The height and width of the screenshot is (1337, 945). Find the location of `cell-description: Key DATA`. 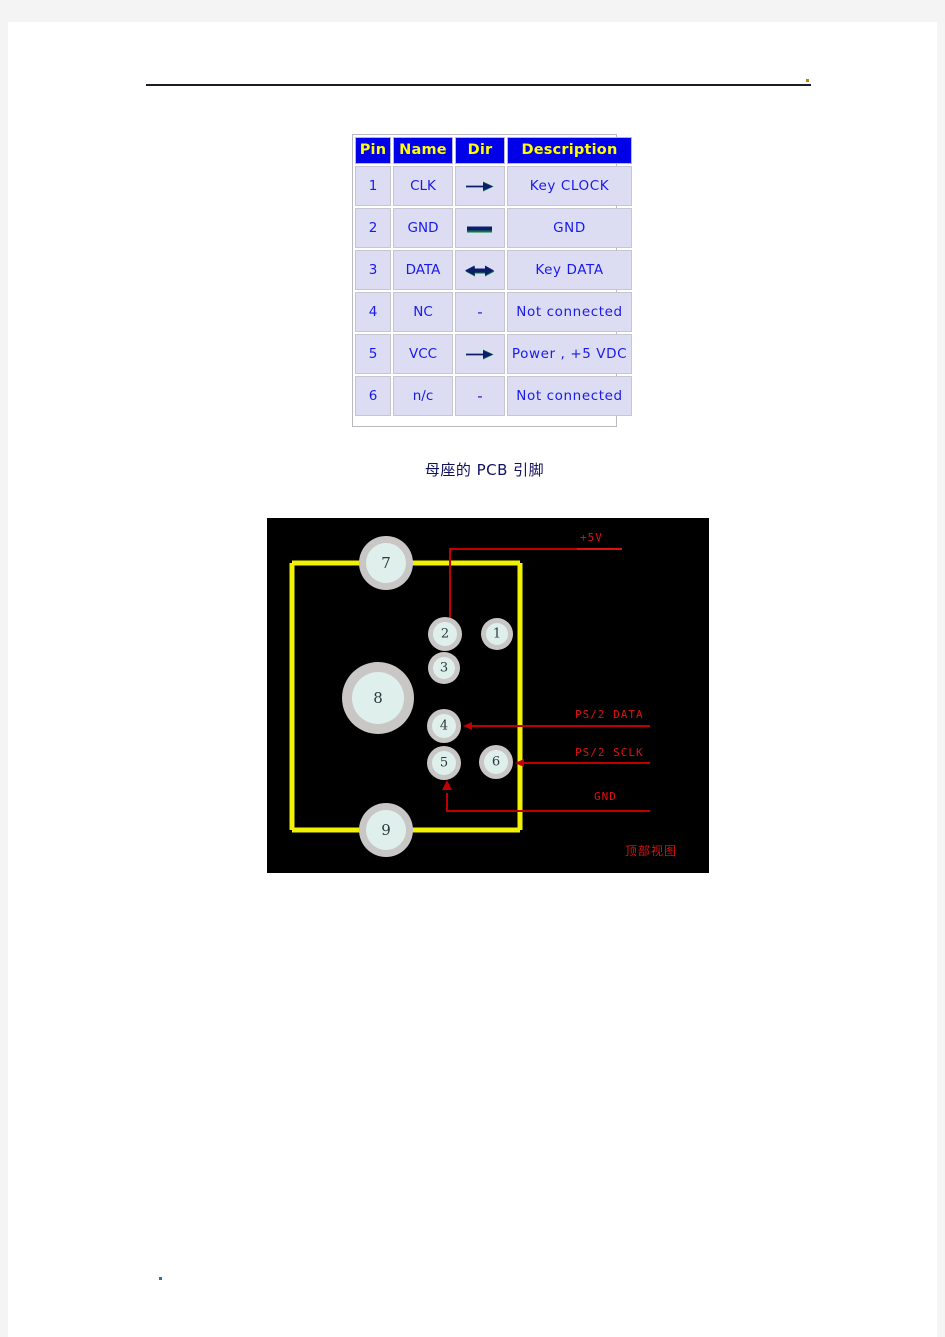

cell-description: Key DATA is located at coordinates (569, 270).